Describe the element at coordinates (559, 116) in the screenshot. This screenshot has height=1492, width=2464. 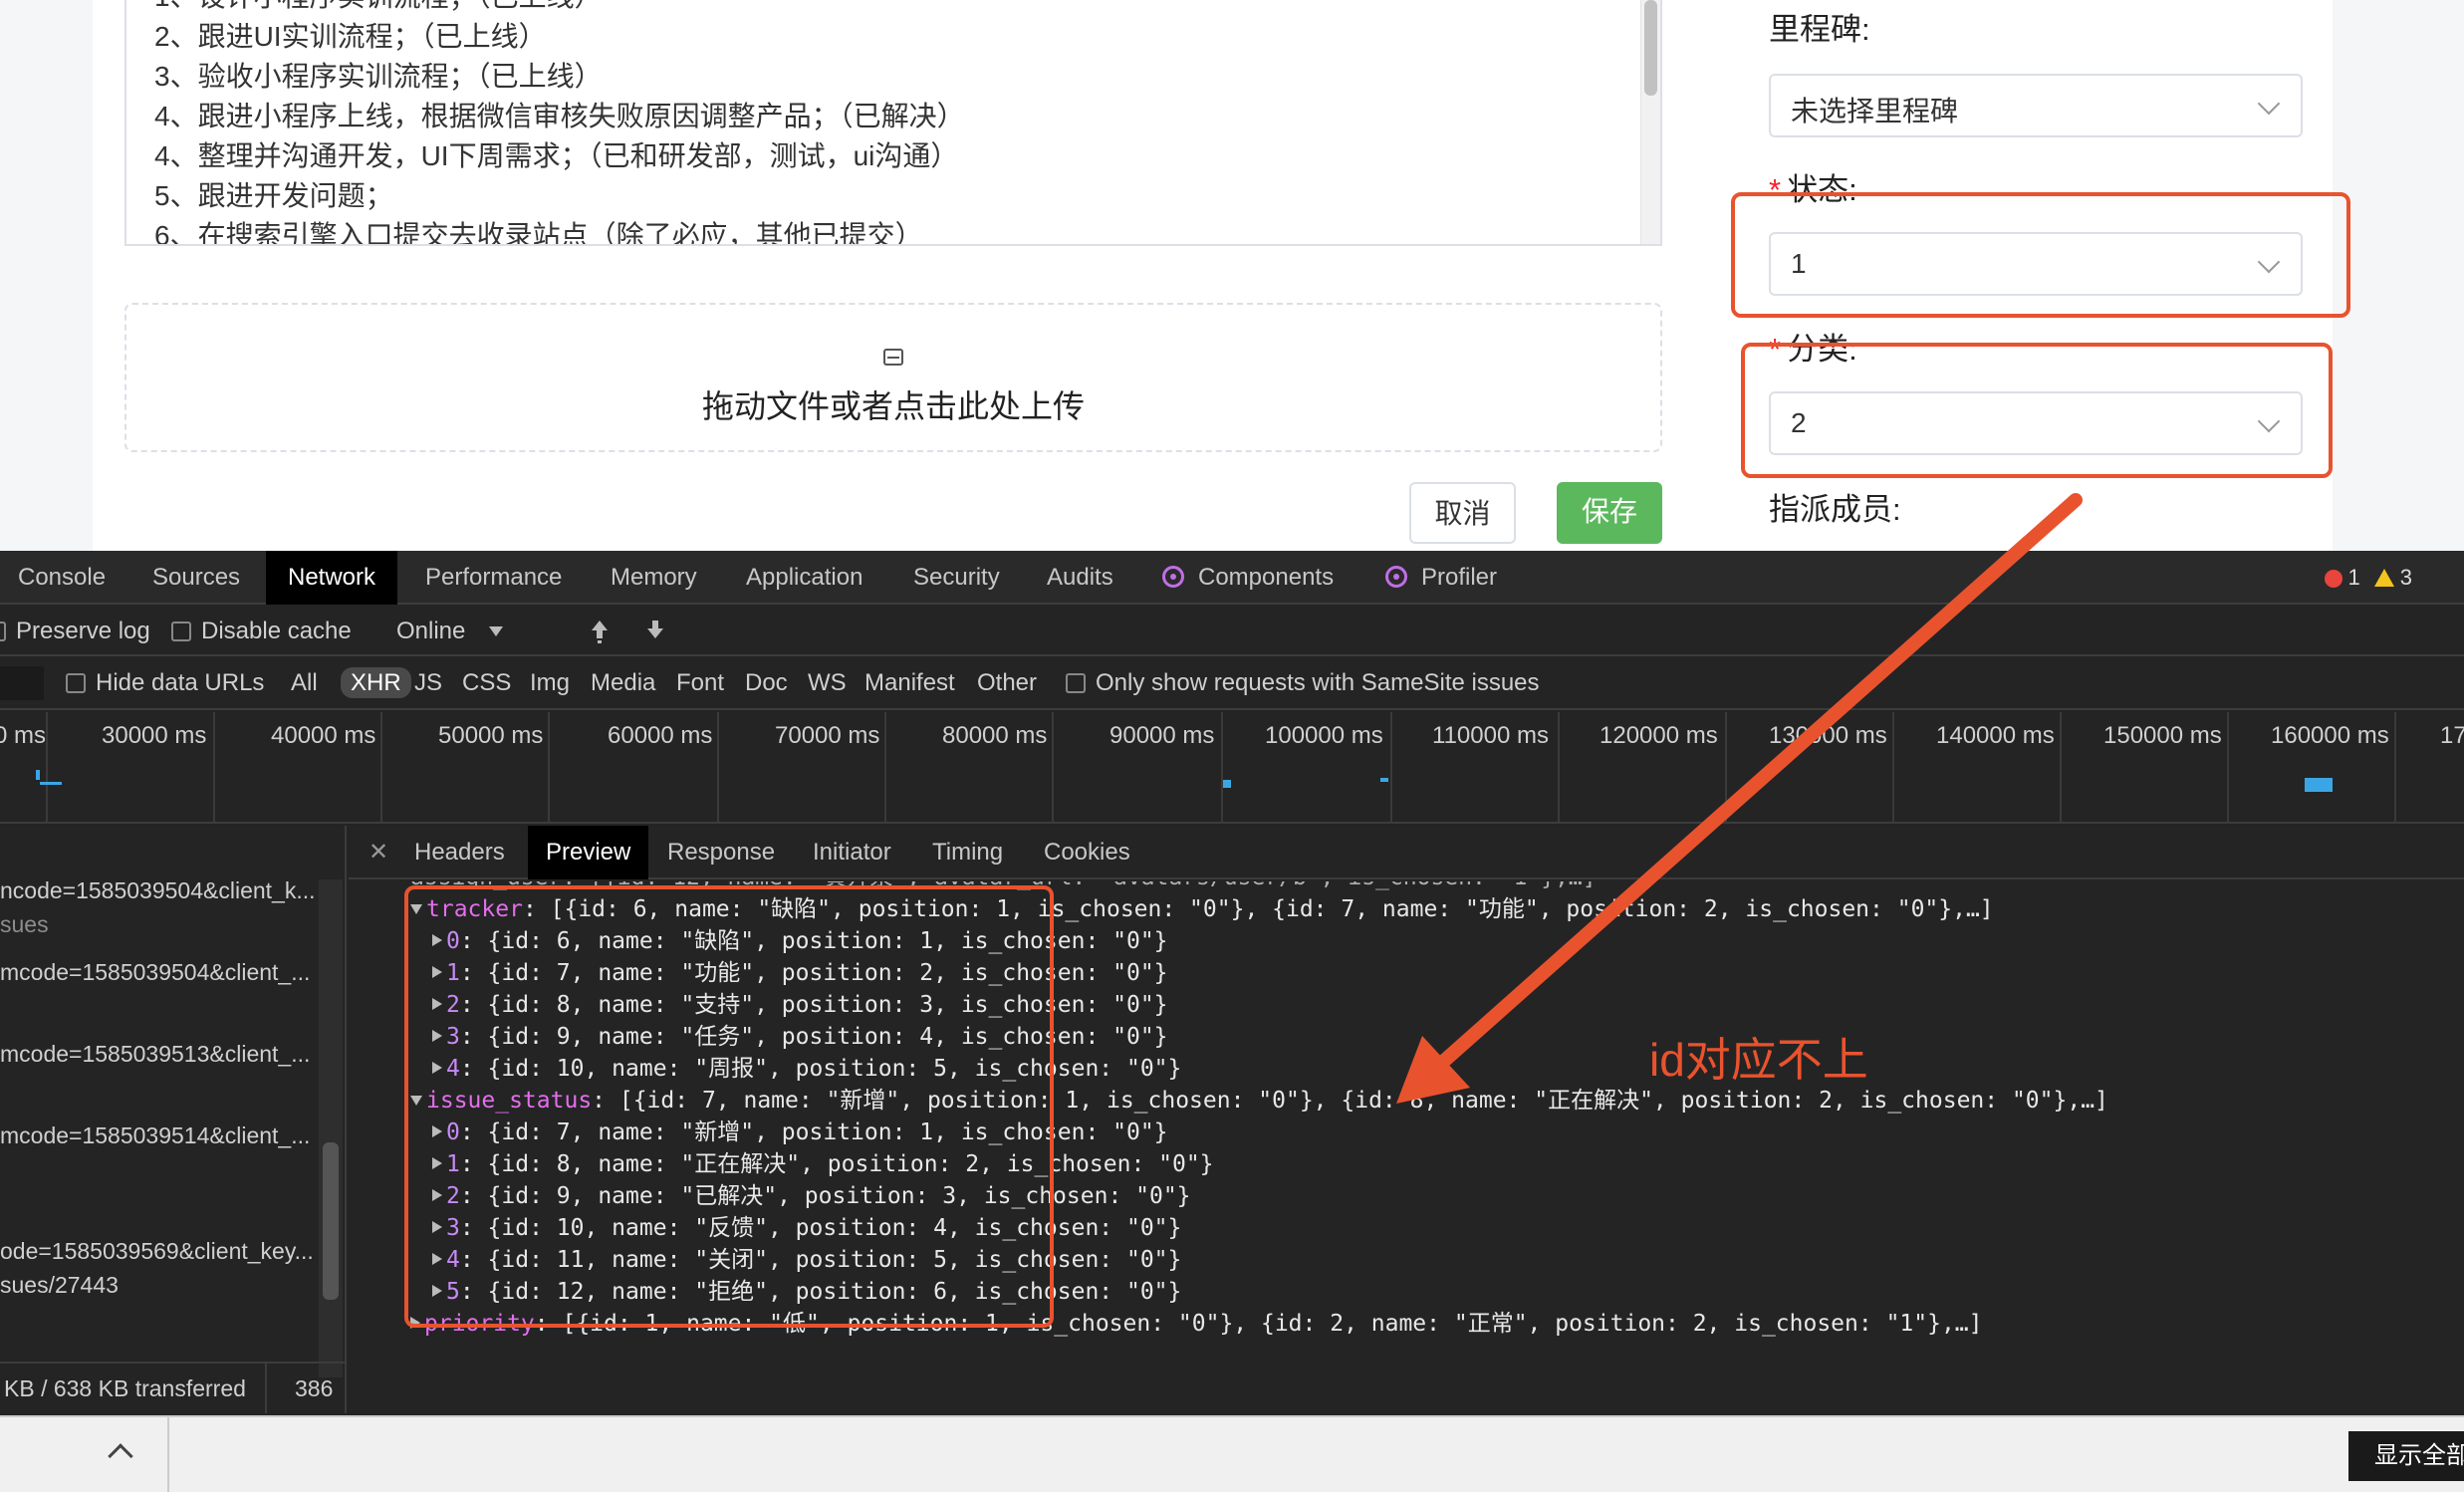
I see `description-line: 4、跟进小程序上线，根据微信审核失败原因调整产品；（已解决）` at that location.